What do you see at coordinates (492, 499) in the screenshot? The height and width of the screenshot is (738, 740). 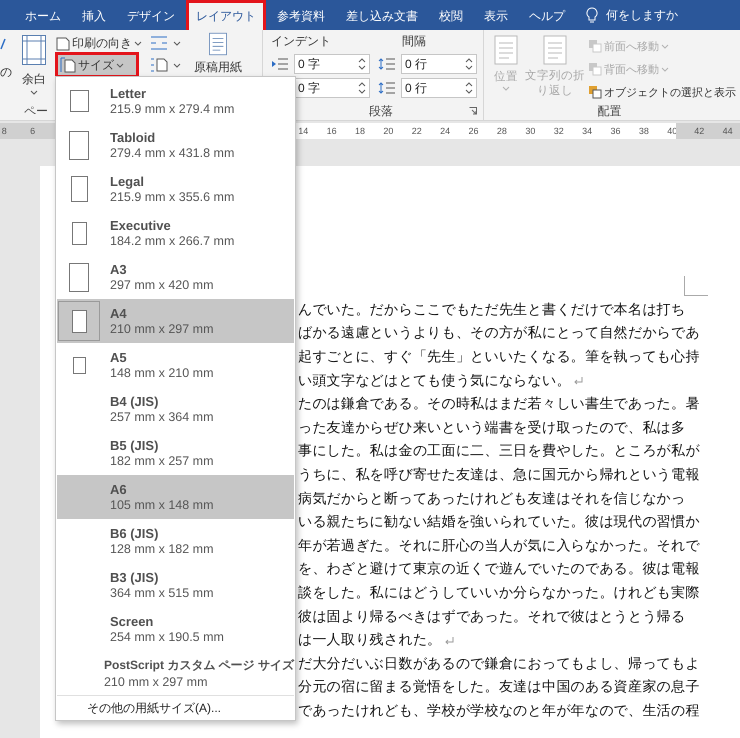 I see `document-text-line: 病気だからと断ってあったけれども友達はそれを信じなかっ` at bounding box center [492, 499].